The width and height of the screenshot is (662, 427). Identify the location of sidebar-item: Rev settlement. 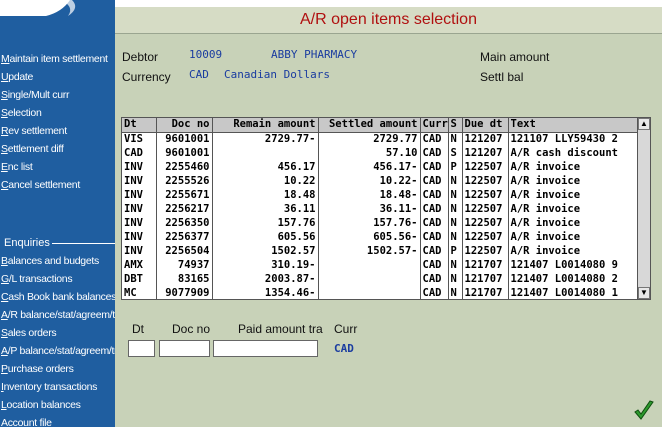
(57, 131).